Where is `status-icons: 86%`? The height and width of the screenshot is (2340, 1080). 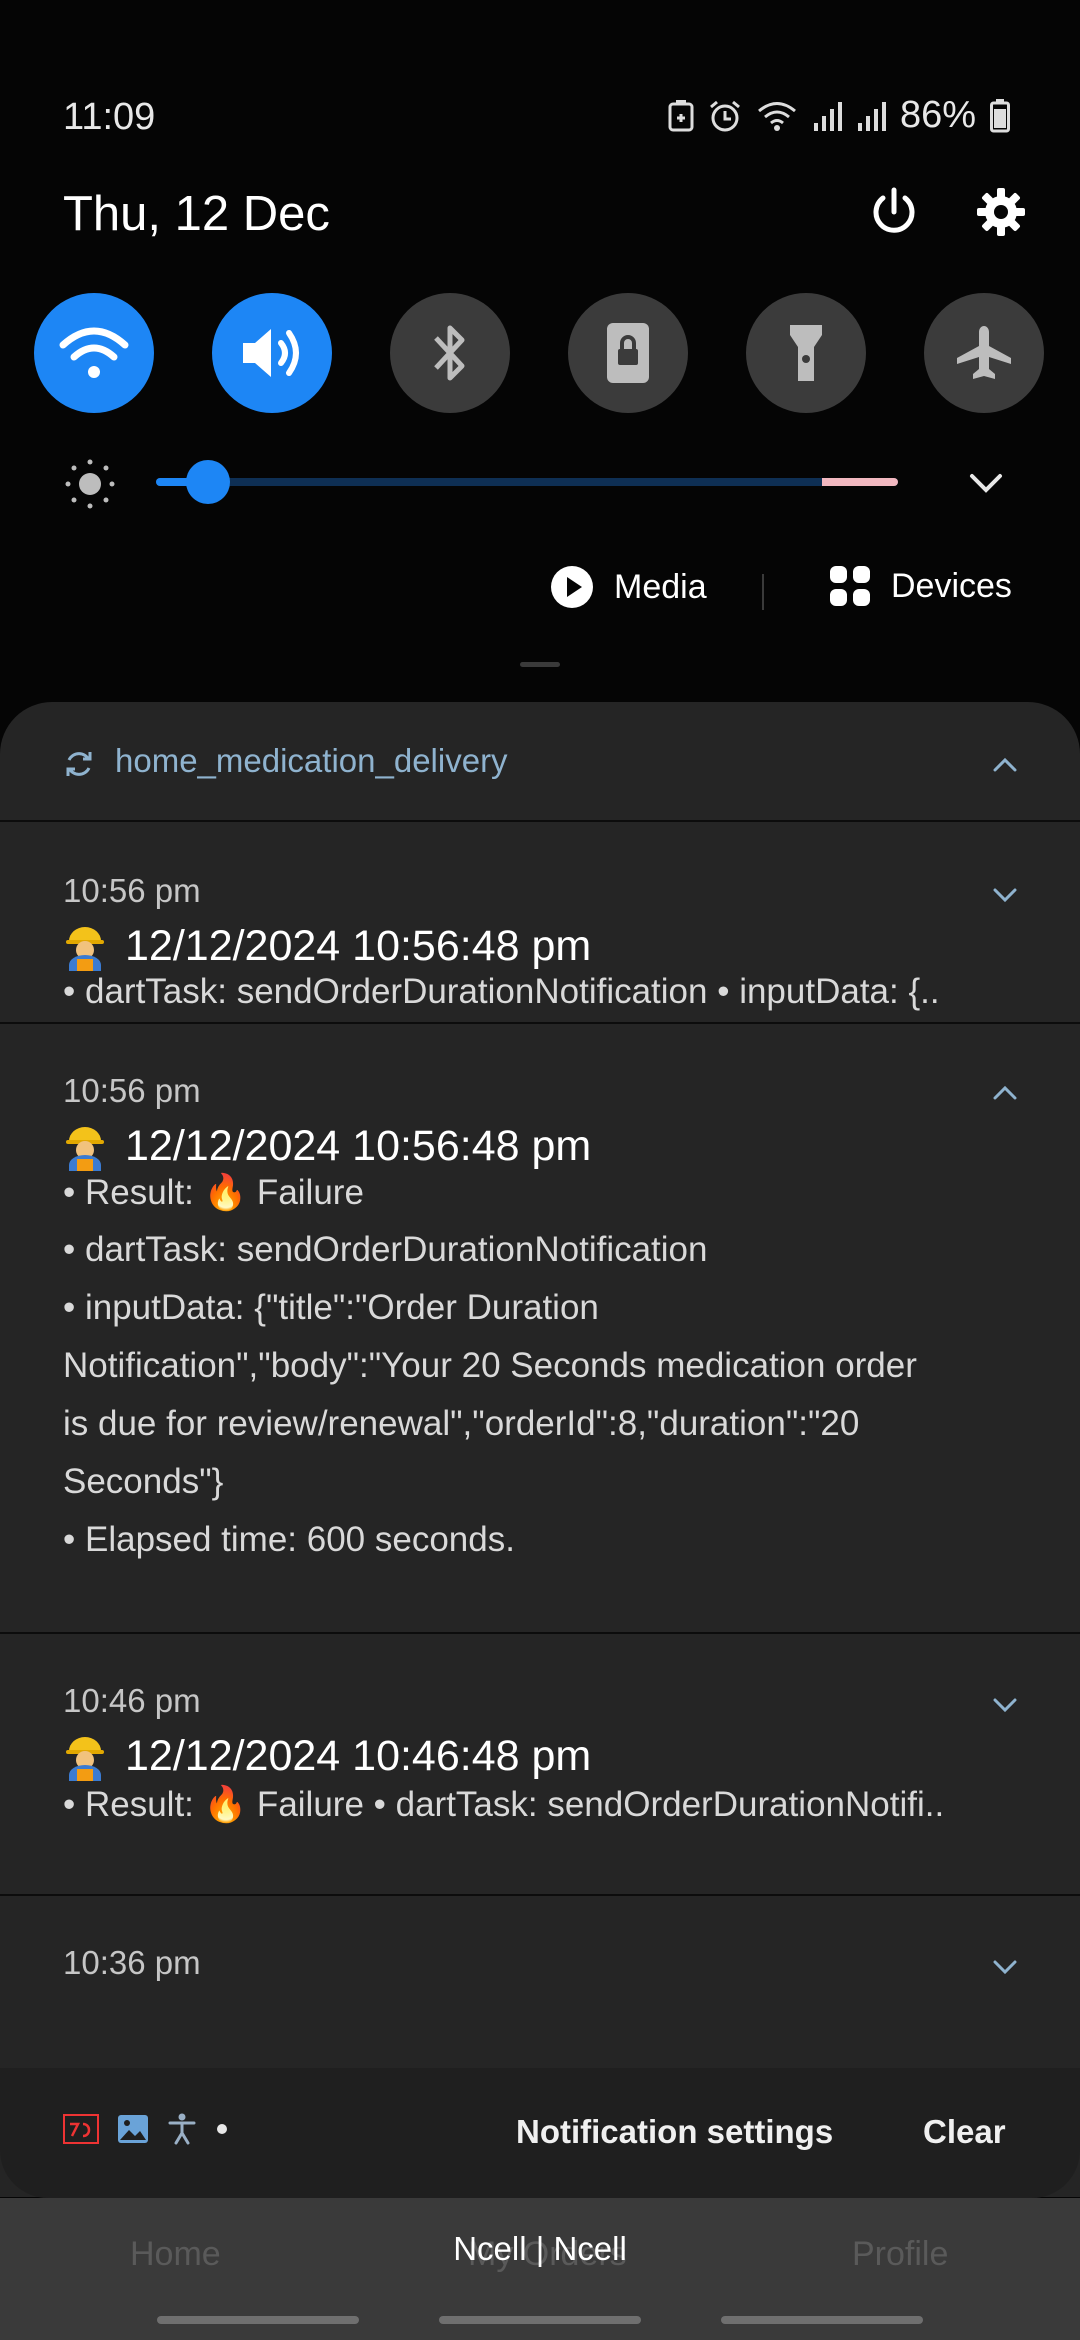
status-icons: 86% is located at coordinates (839, 115).